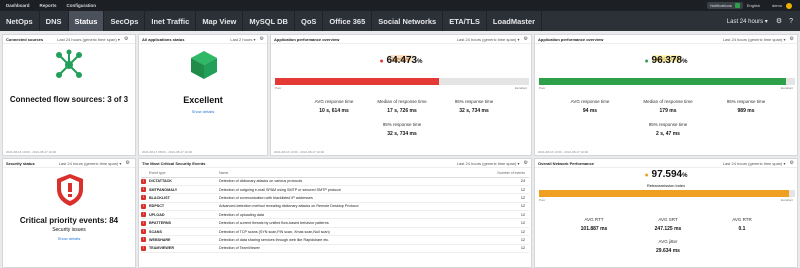  Describe the element at coordinates (668, 241) in the screenshot. I see `metric-label: AVG jitter` at that location.